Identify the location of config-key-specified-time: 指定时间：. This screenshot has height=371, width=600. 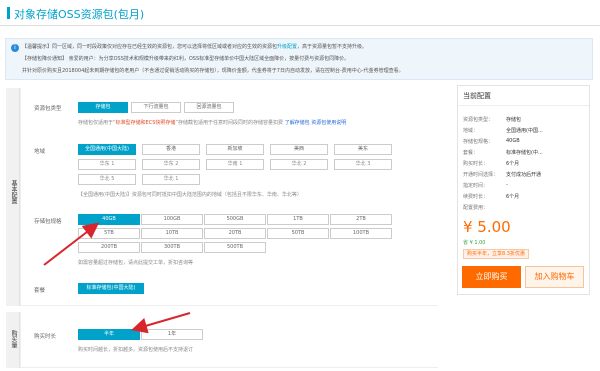
(476, 186).